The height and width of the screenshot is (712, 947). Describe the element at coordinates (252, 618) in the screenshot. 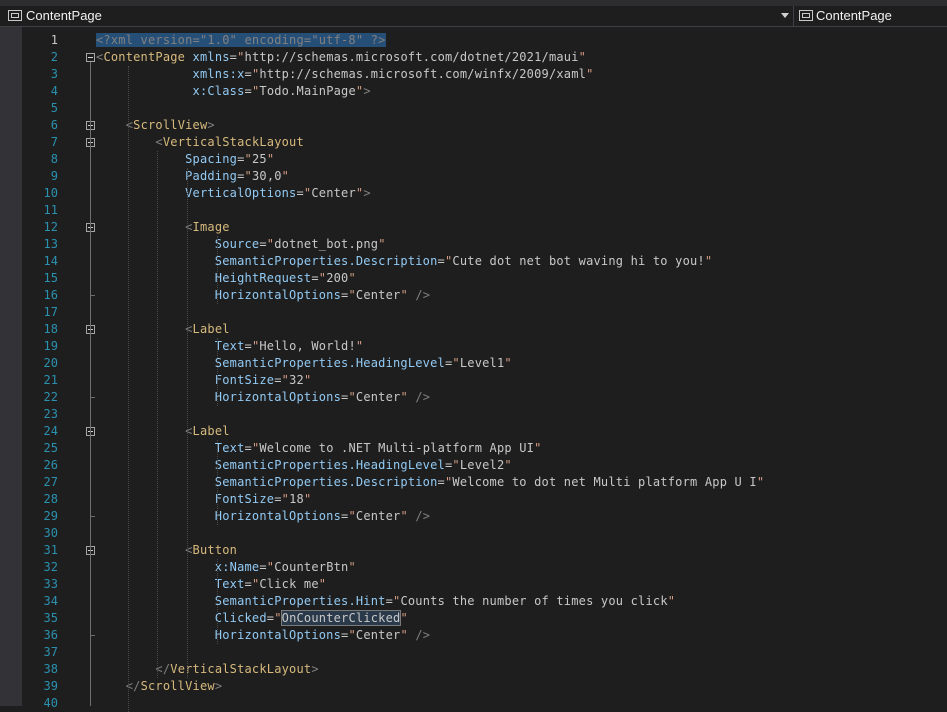

I see `code-line: Clicked="OnCounterClicked"` at that location.